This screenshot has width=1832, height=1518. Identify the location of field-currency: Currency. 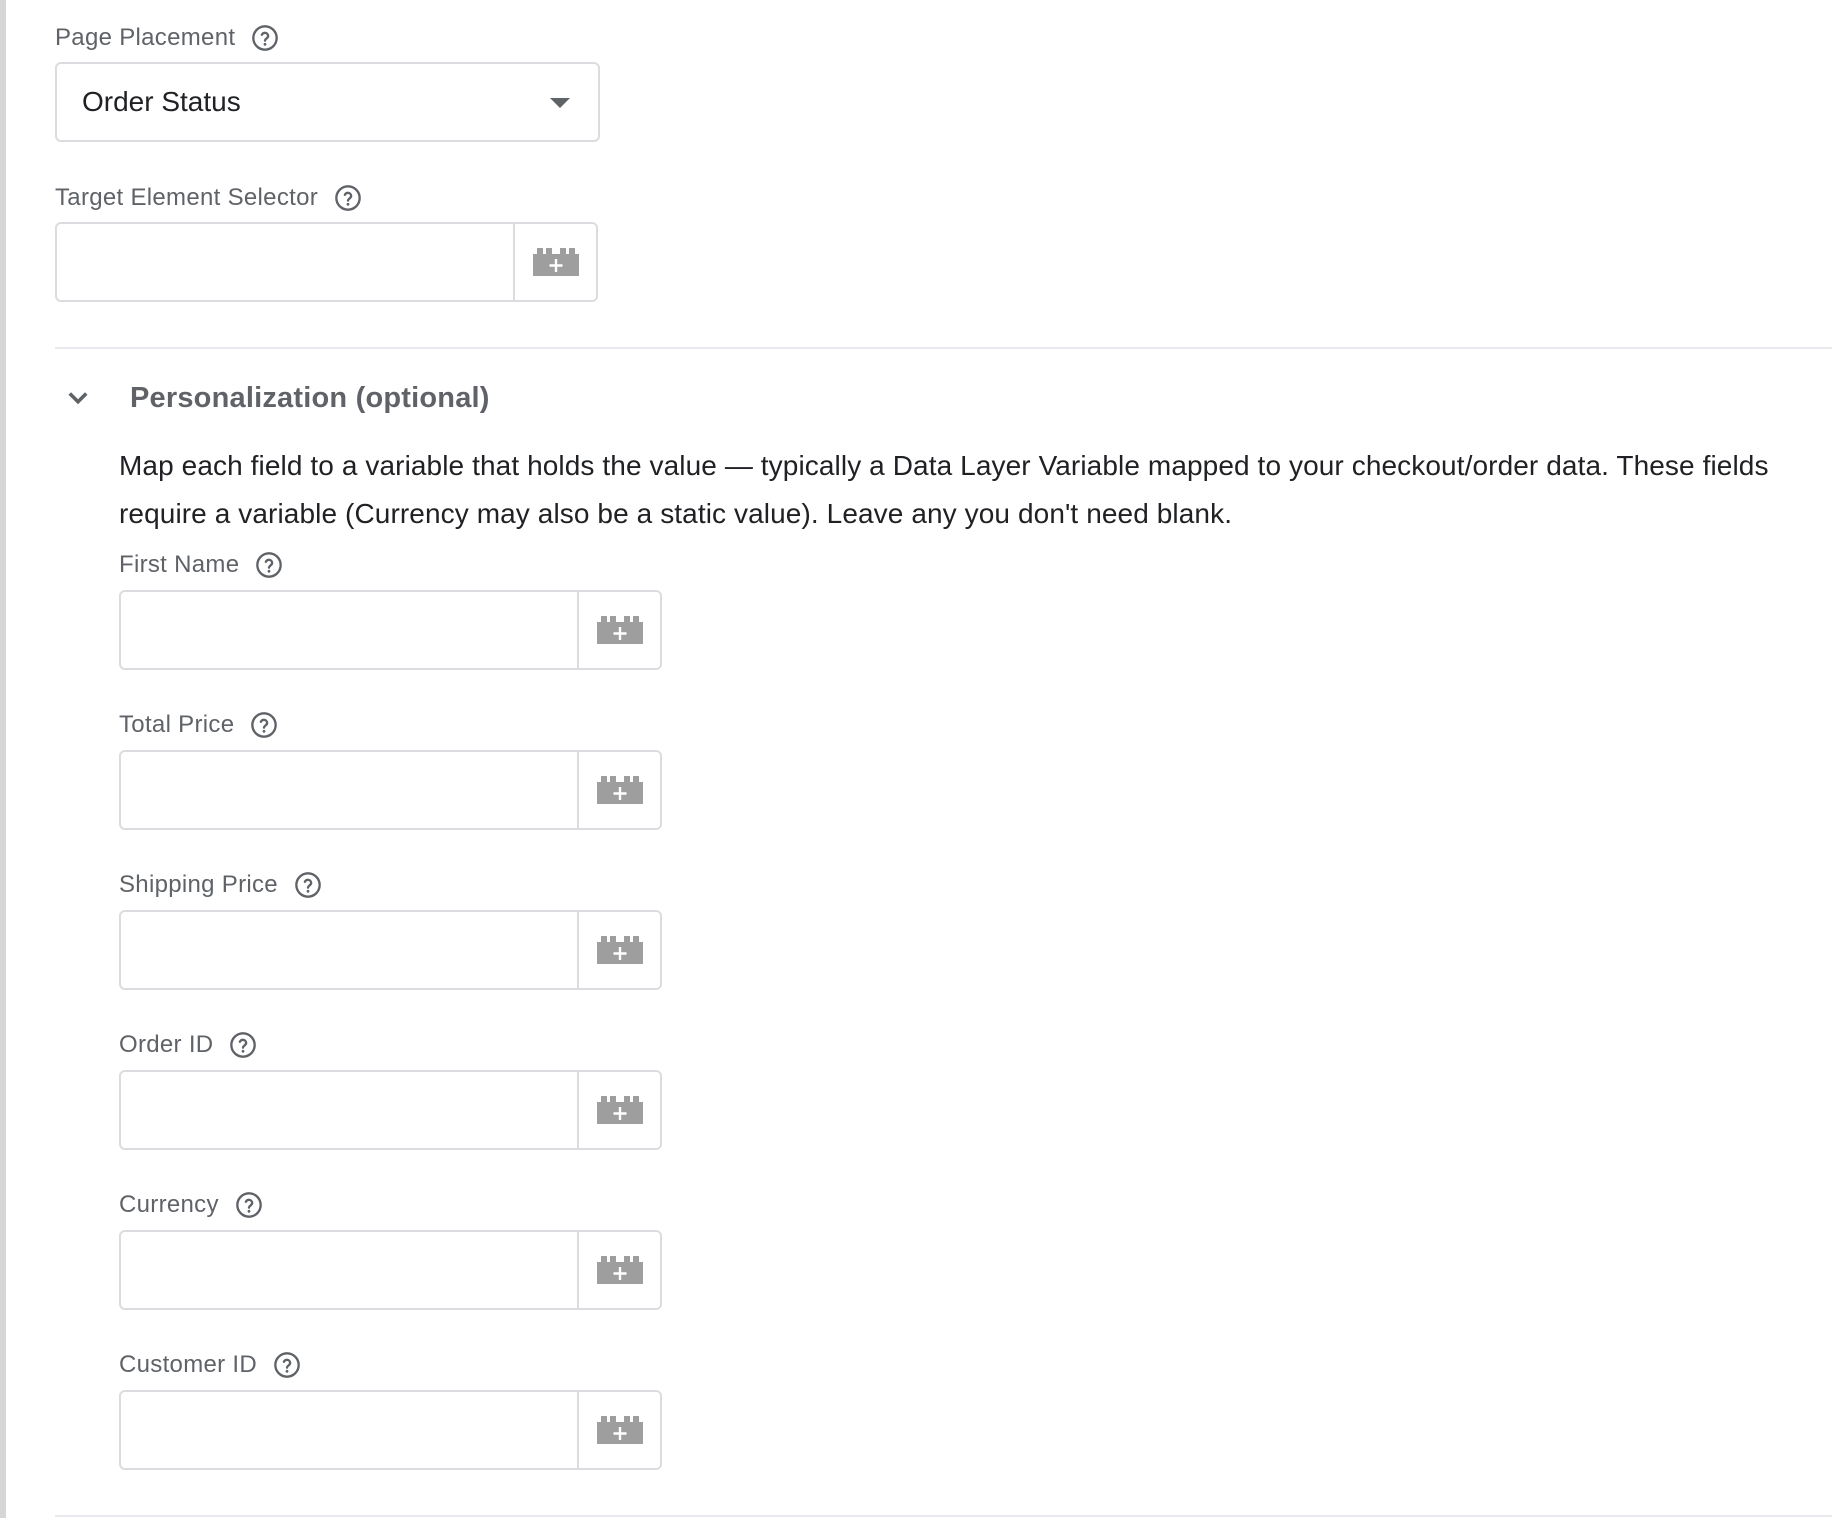
(191, 1205).